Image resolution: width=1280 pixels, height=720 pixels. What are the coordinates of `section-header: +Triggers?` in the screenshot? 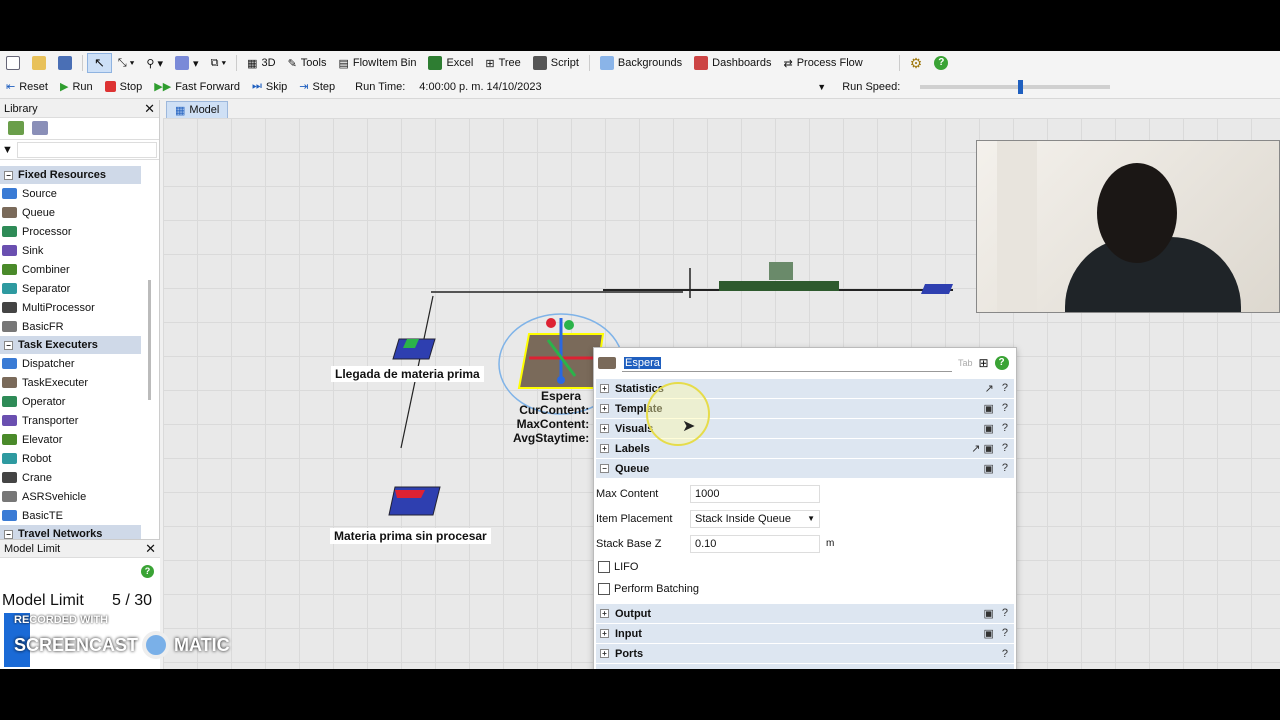 It's located at (805, 666).